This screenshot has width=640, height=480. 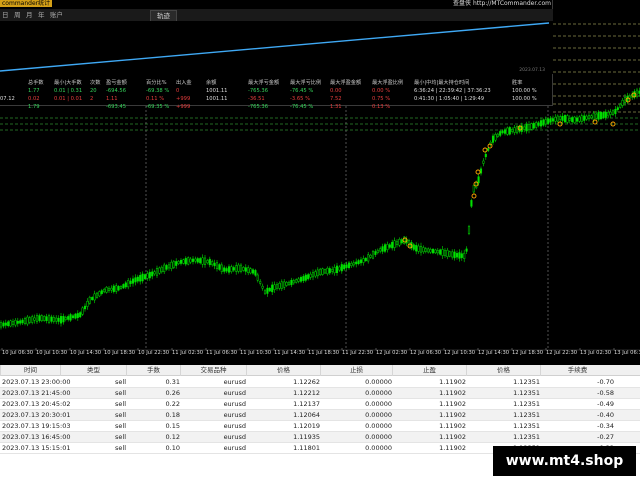 What do you see at coordinates (561, 353) in the screenshot?
I see `x-tick-label: 12 Jul 22:30` at bounding box center [561, 353].